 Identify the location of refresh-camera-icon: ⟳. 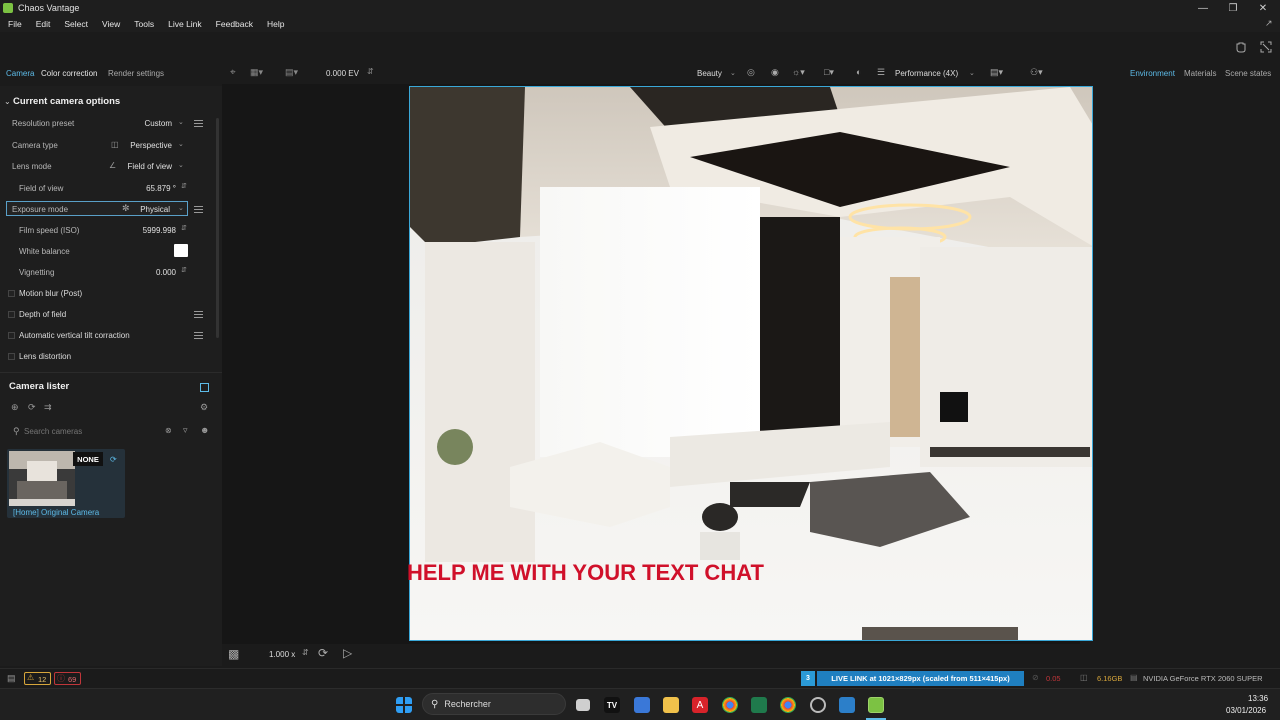
(32, 407).